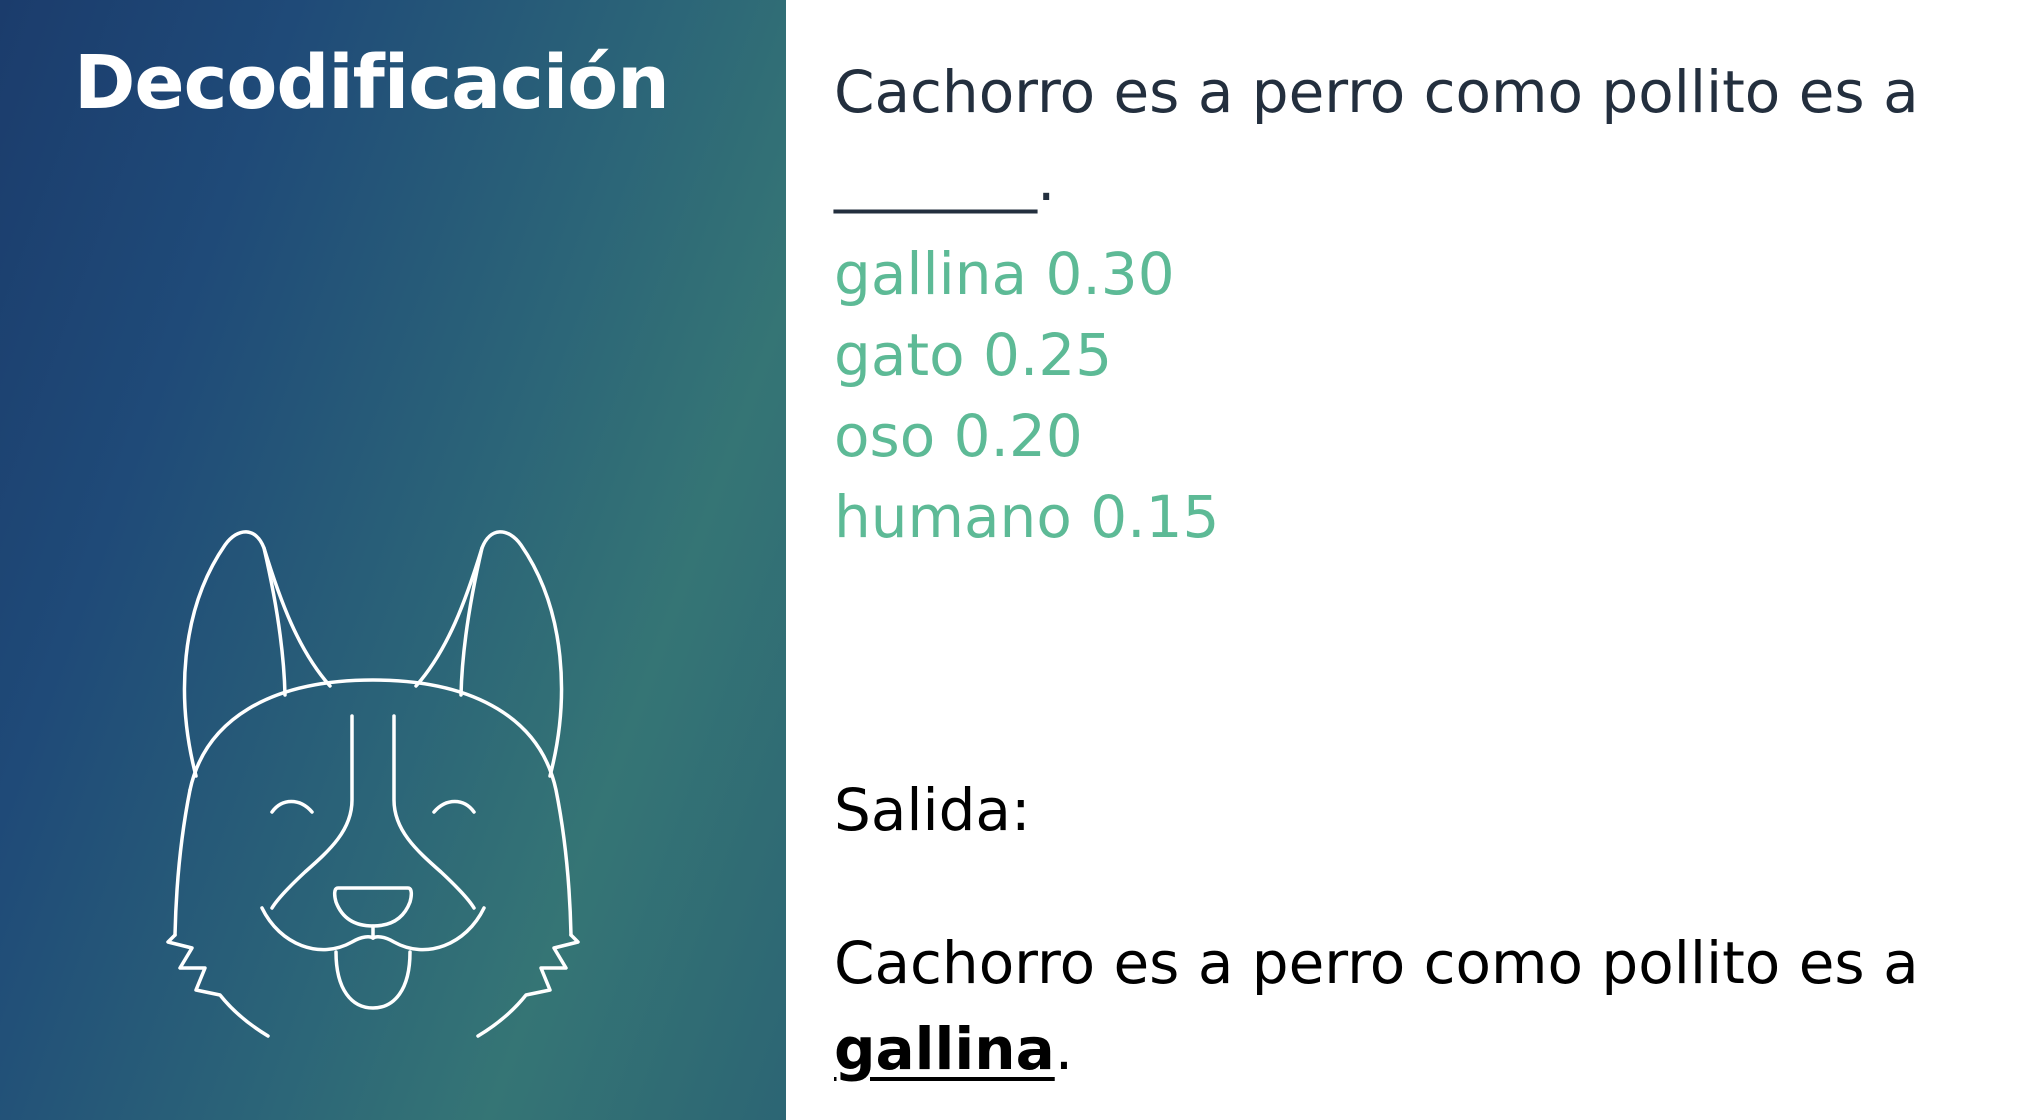  I want to click on candidate-probability: 0.15, so click(1155, 517).